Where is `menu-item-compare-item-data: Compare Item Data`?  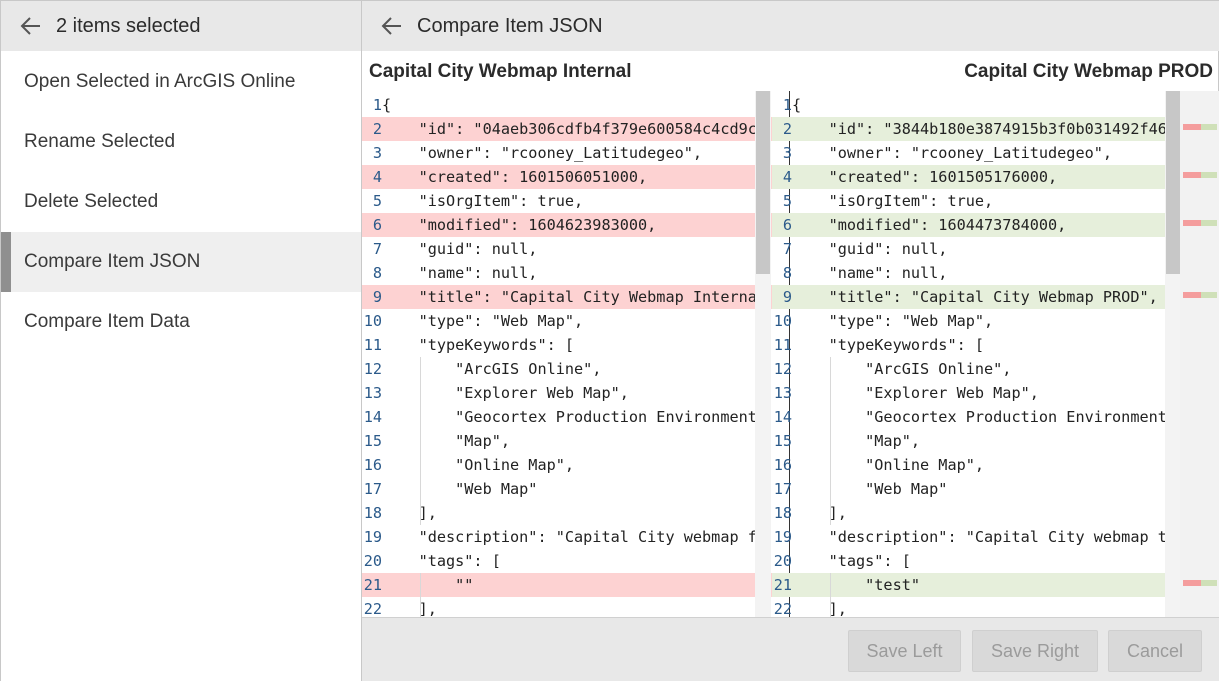
menu-item-compare-item-data: Compare Item Data is located at coordinates (181, 322).